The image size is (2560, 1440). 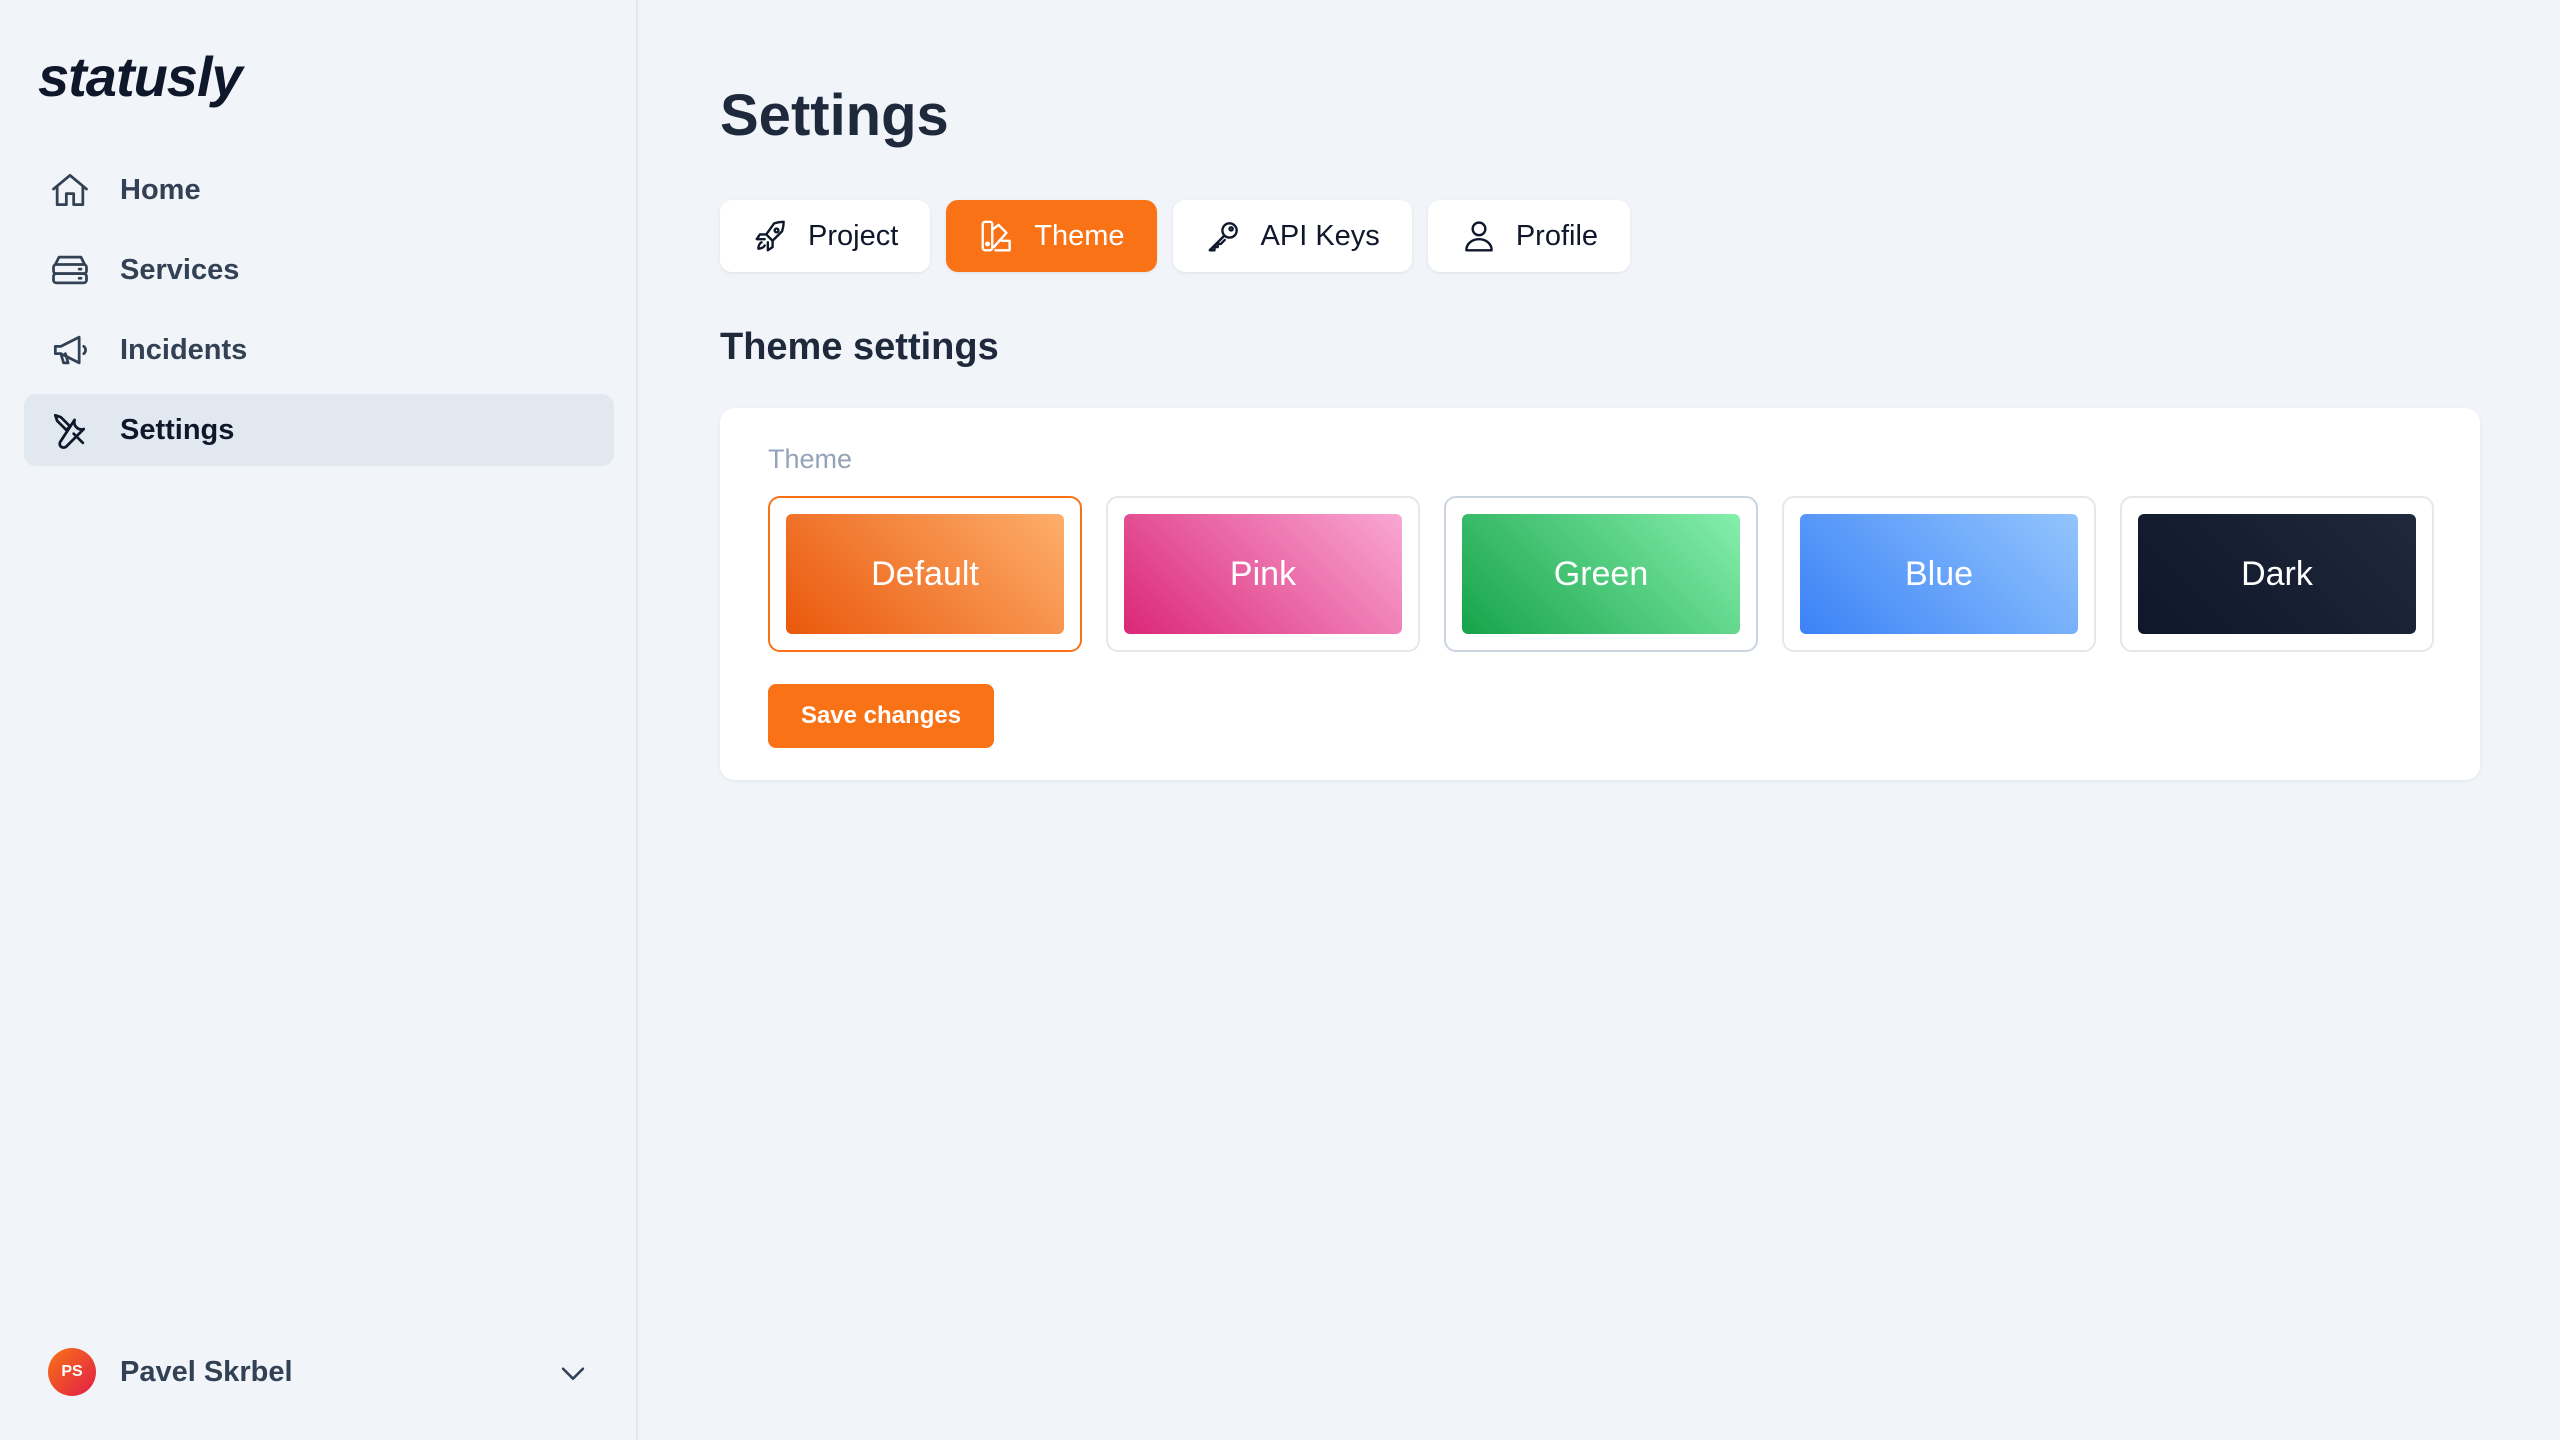 What do you see at coordinates (319, 430) in the screenshot?
I see `sidebar-item-settings: Settings` at bounding box center [319, 430].